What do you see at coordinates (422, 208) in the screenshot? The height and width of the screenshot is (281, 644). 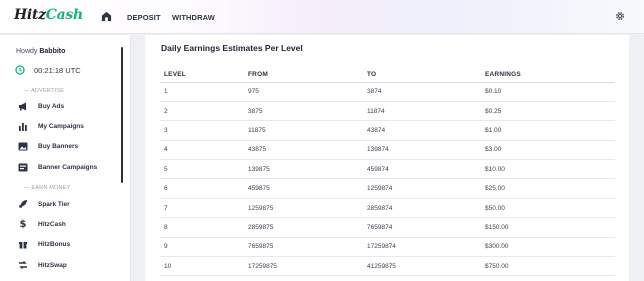 I see `cell-to: 2859874` at bounding box center [422, 208].